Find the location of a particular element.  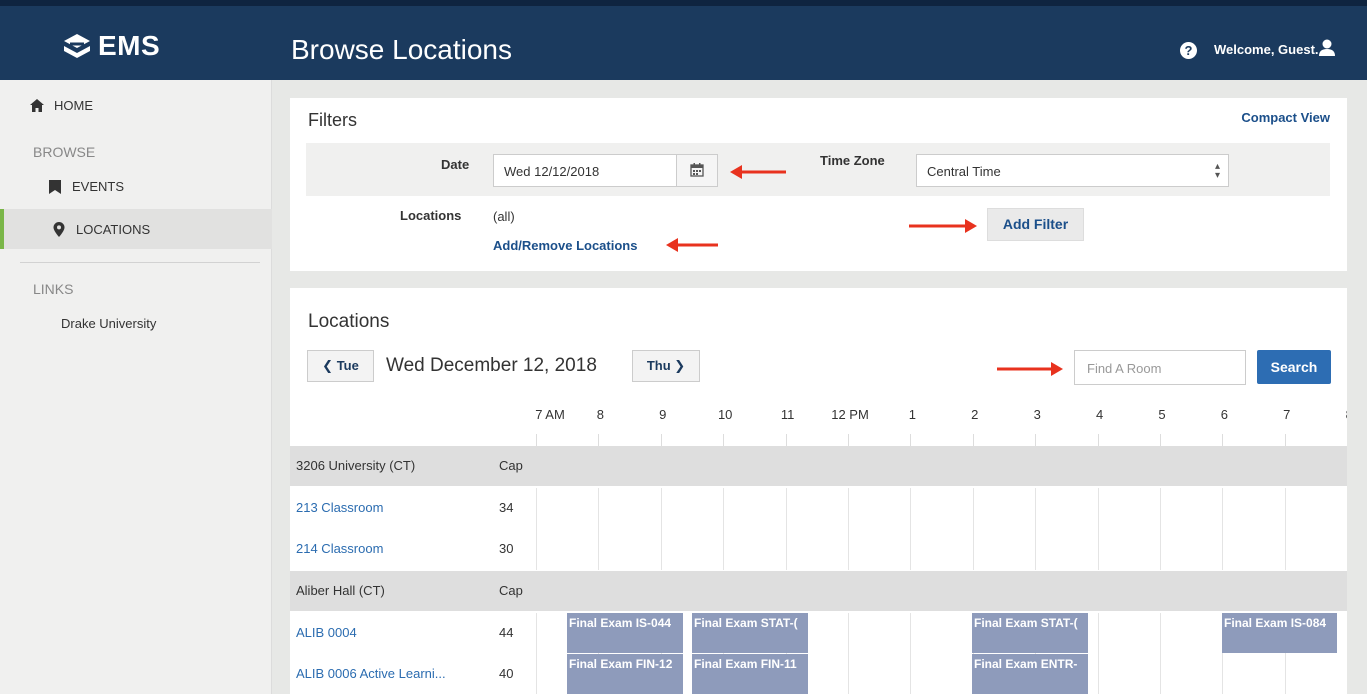

timeline-hour-label: 6 is located at coordinates (1224, 414).